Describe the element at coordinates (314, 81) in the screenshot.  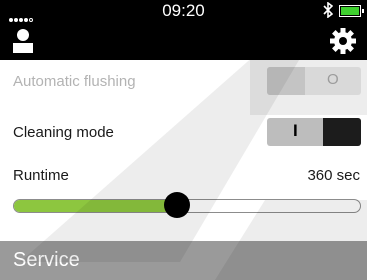
I see `automatic-flushing-toggle: O` at that location.